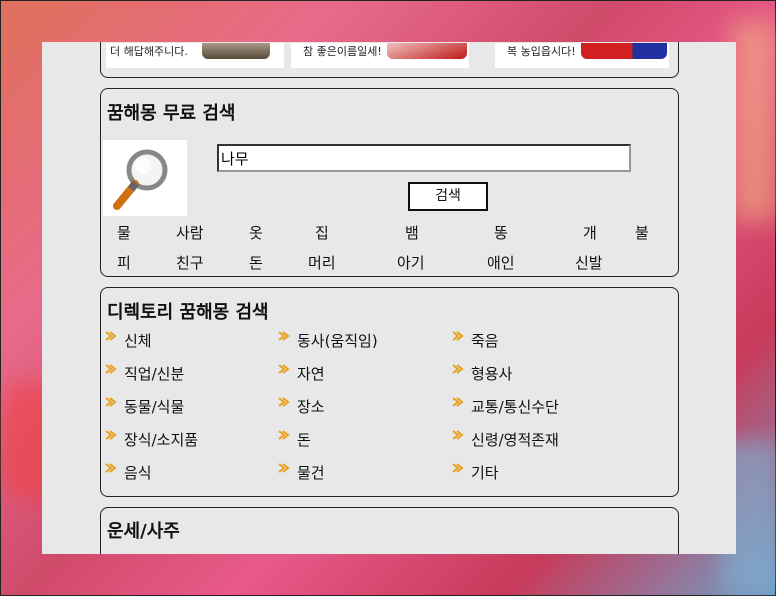 This screenshot has width=776, height=596. I want to click on banner-dream: 더 해답해주니다., so click(195, 55).